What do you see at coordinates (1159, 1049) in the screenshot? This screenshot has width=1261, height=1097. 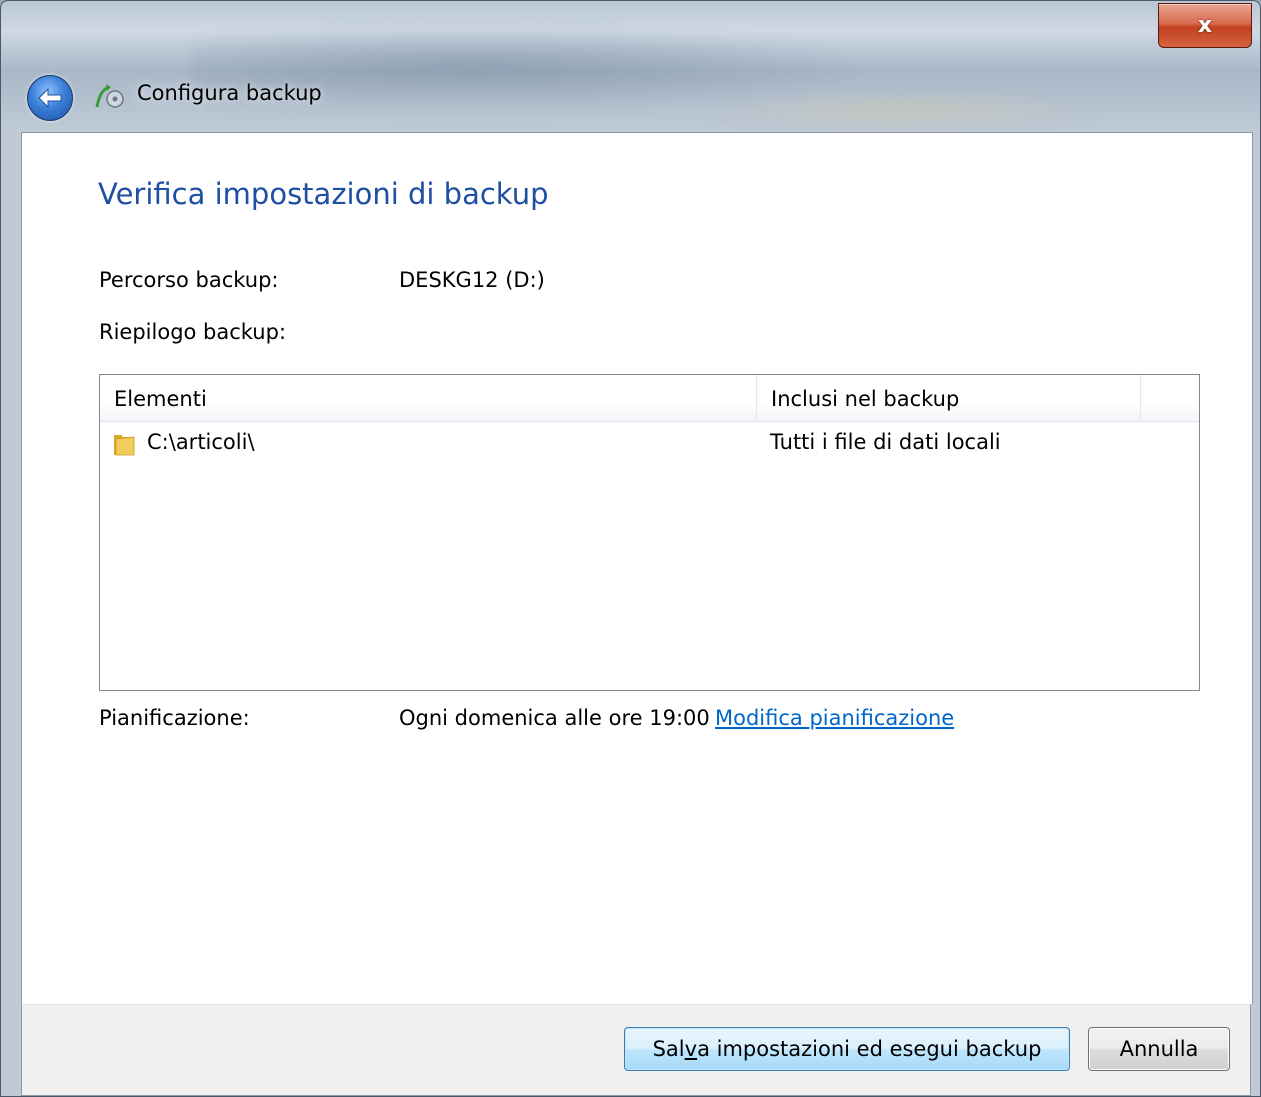 I see `cancel-button: Annulla` at bounding box center [1159, 1049].